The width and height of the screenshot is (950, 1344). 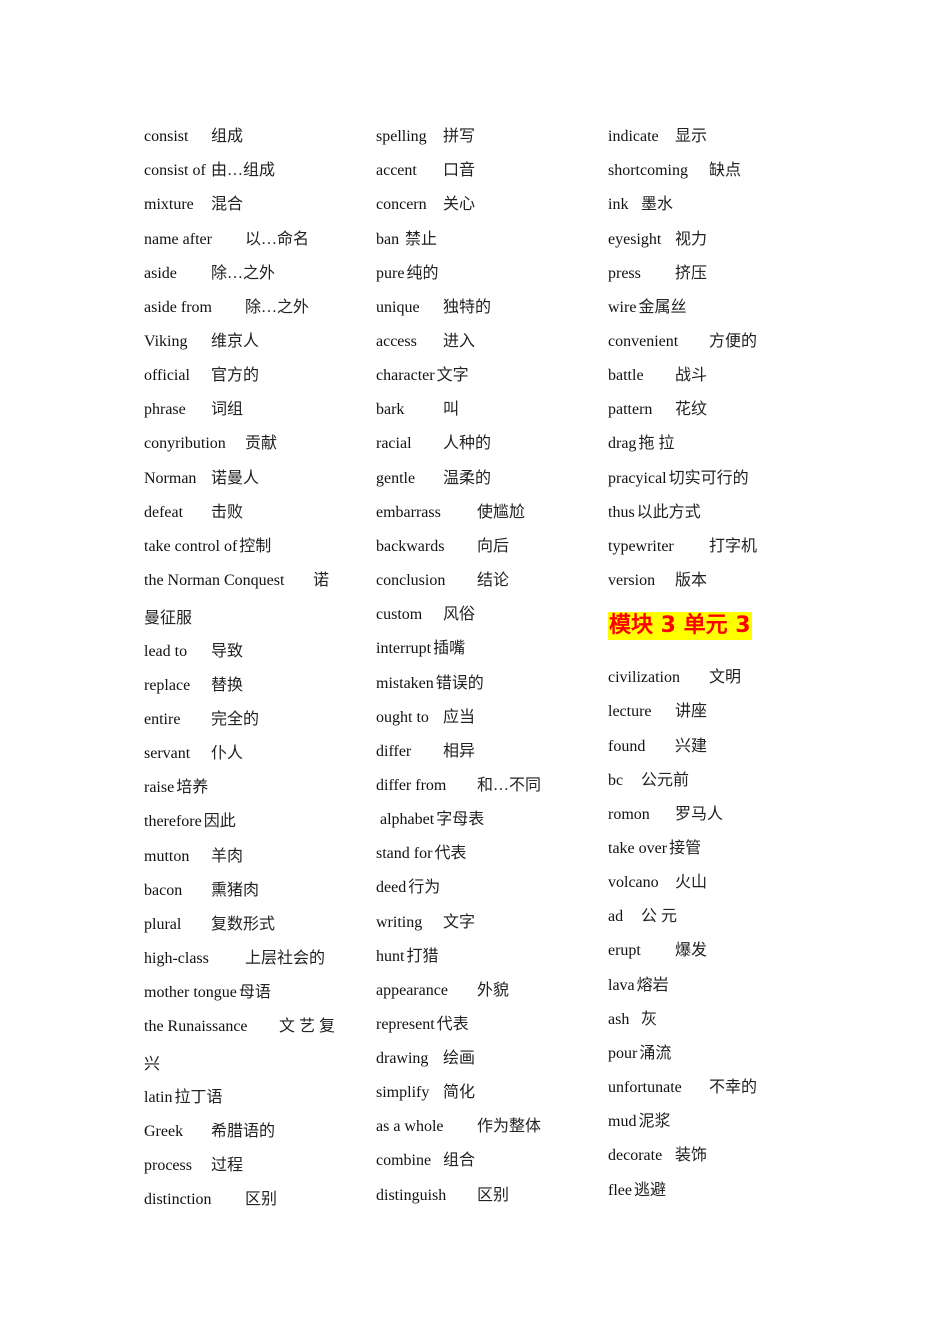 I want to click on english-term: press, so click(x=624, y=273).